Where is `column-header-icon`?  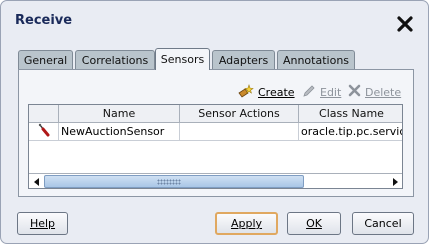 column-header-icon is located at coordinates (44, 114).